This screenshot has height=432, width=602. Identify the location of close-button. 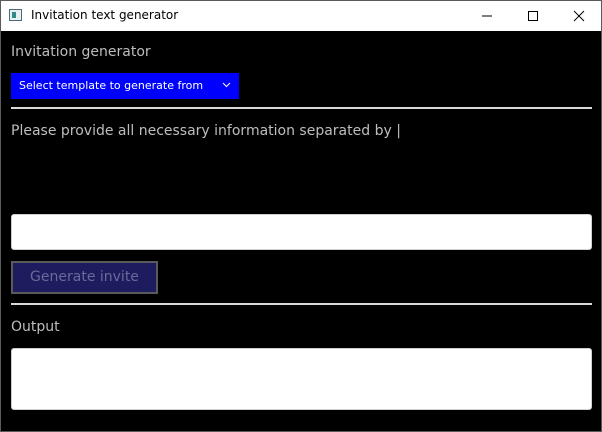
(578, 16).